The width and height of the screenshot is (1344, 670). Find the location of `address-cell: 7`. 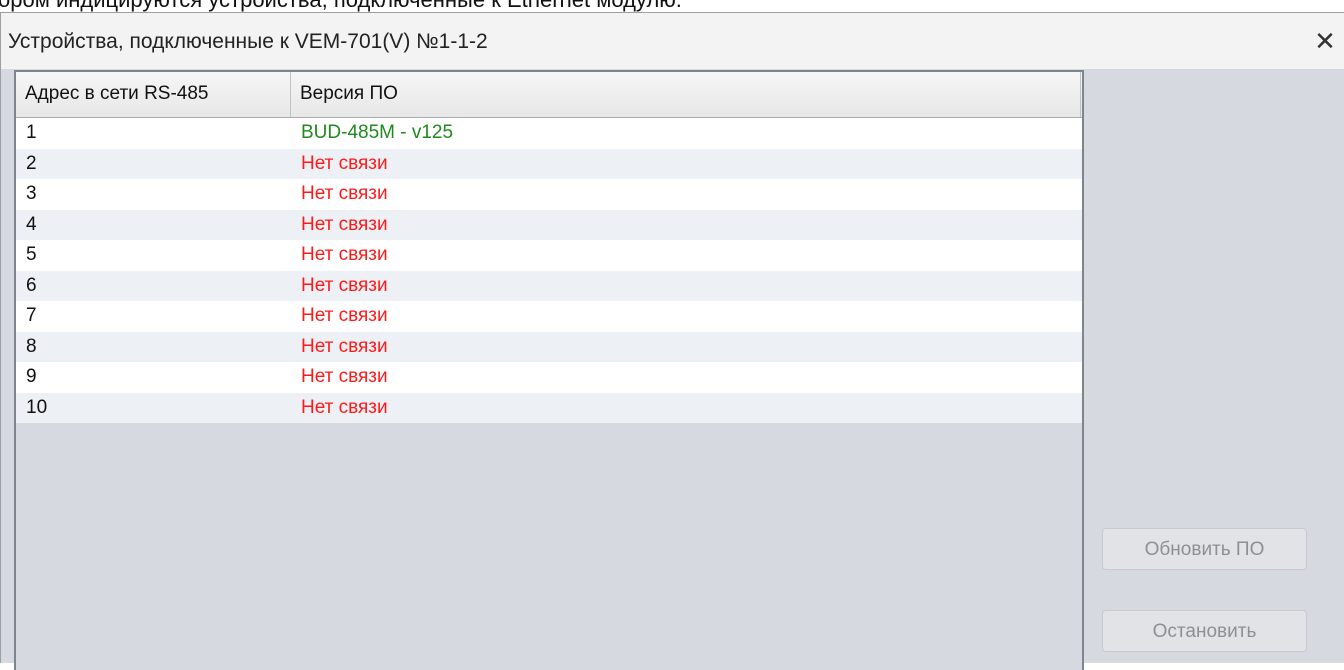

address-cell: 7 is located at coordinates (31, 316).